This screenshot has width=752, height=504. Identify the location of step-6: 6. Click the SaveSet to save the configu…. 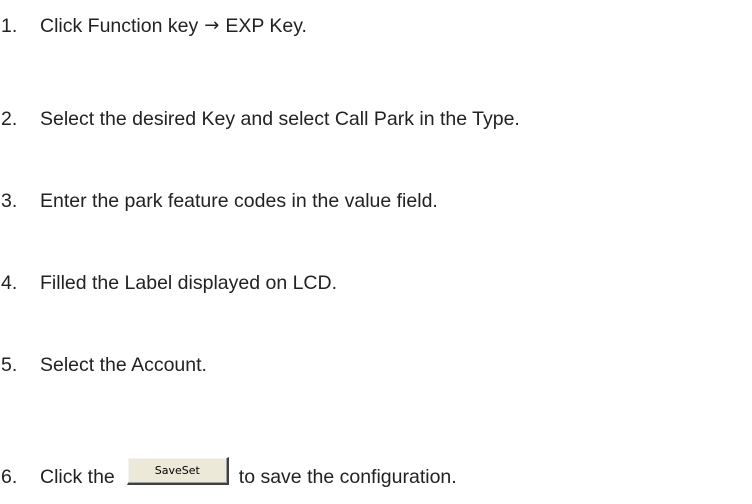
(228, 474).